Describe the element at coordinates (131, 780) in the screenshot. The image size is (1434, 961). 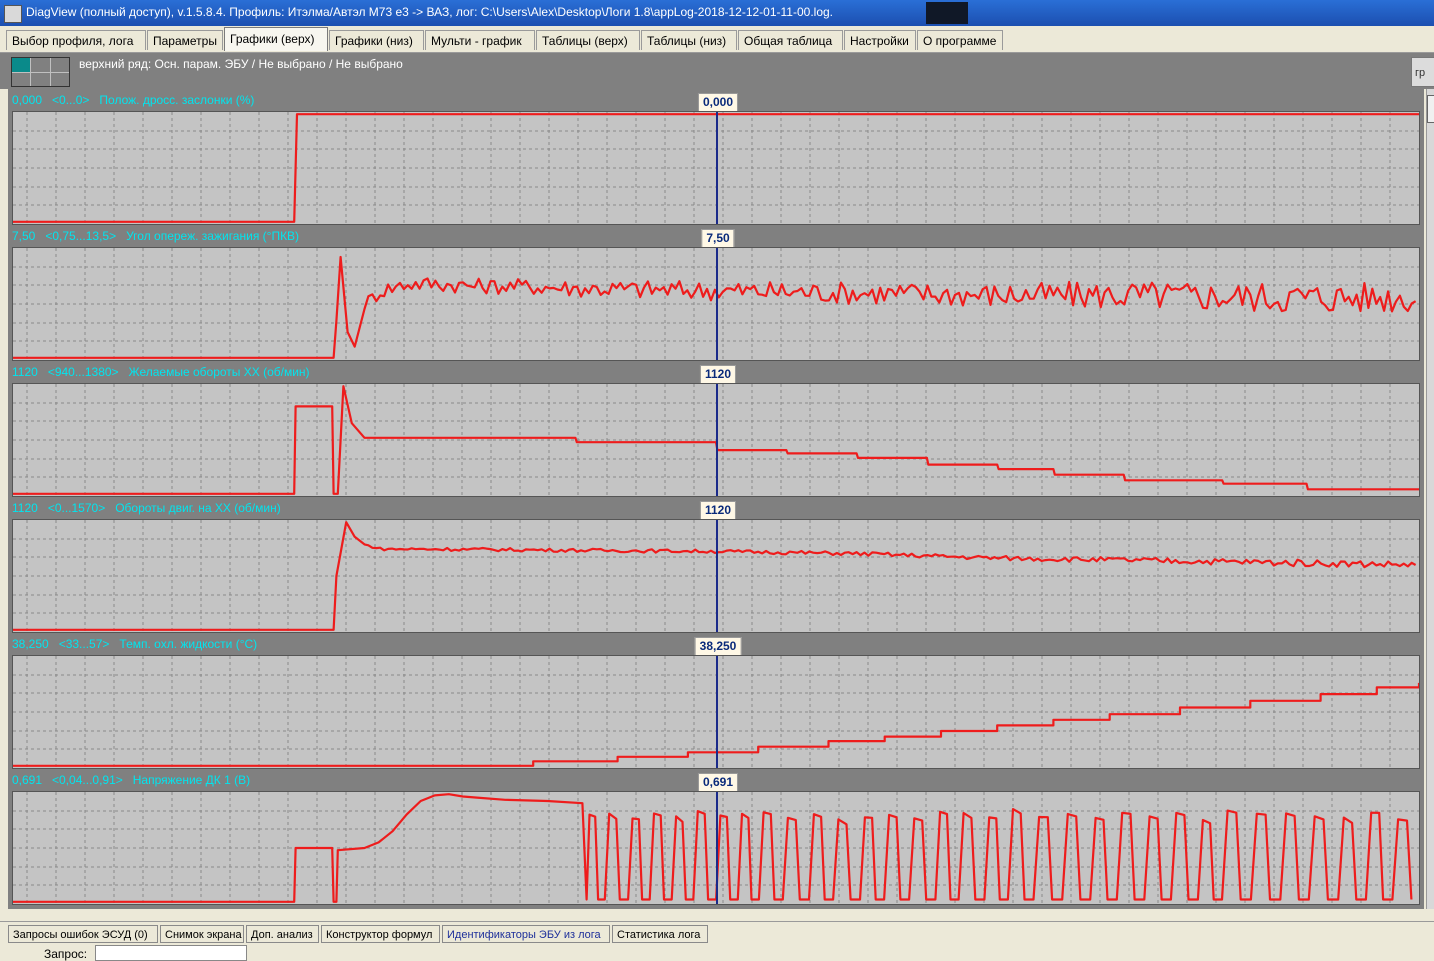
I see `panel-title: 0,691 <0,04...0,91> Напряжение ДК 1 (В)` at that location.